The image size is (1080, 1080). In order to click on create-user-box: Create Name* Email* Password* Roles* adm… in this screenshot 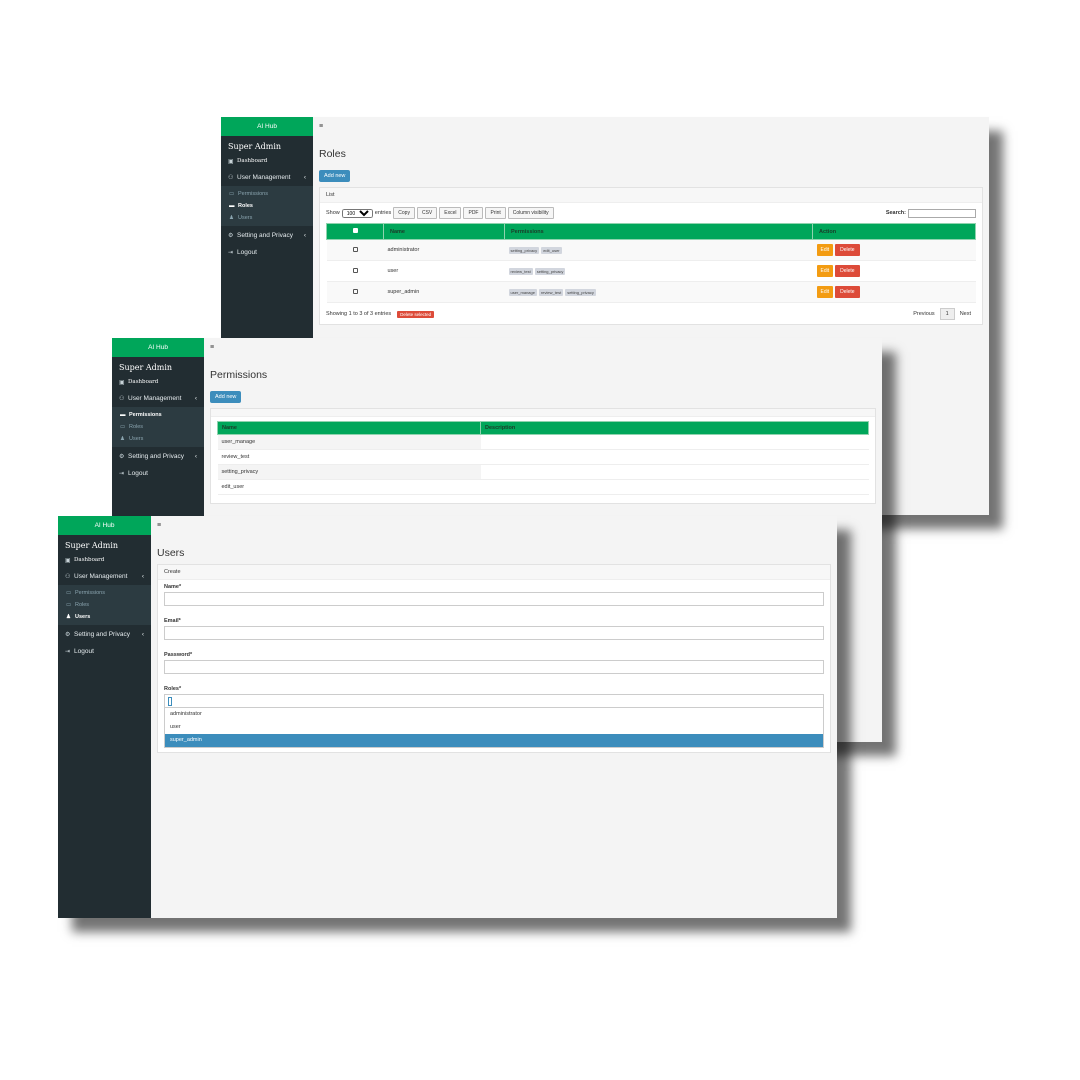, I will do `click(494, 658)`.